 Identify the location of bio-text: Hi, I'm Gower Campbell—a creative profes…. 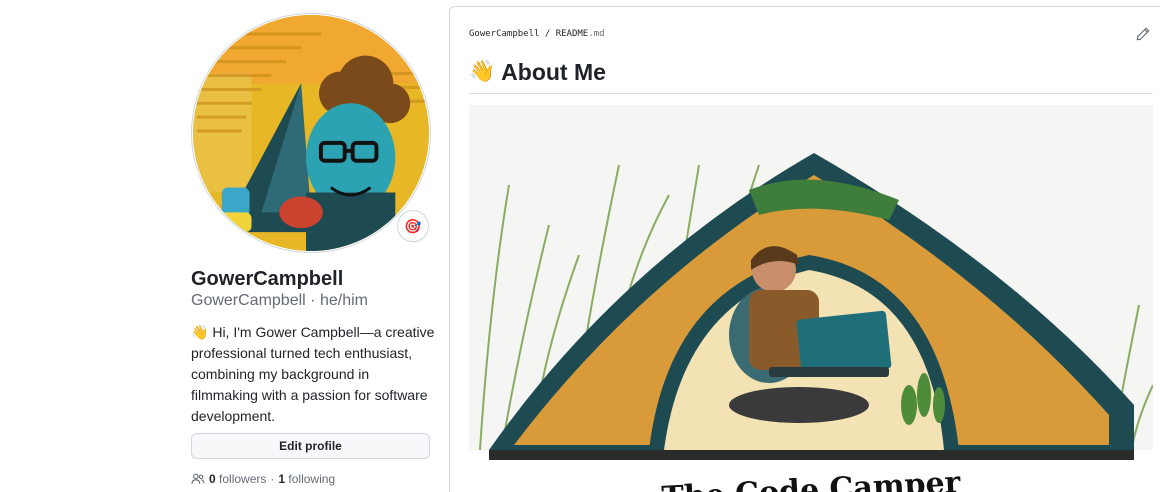
(313, 374).